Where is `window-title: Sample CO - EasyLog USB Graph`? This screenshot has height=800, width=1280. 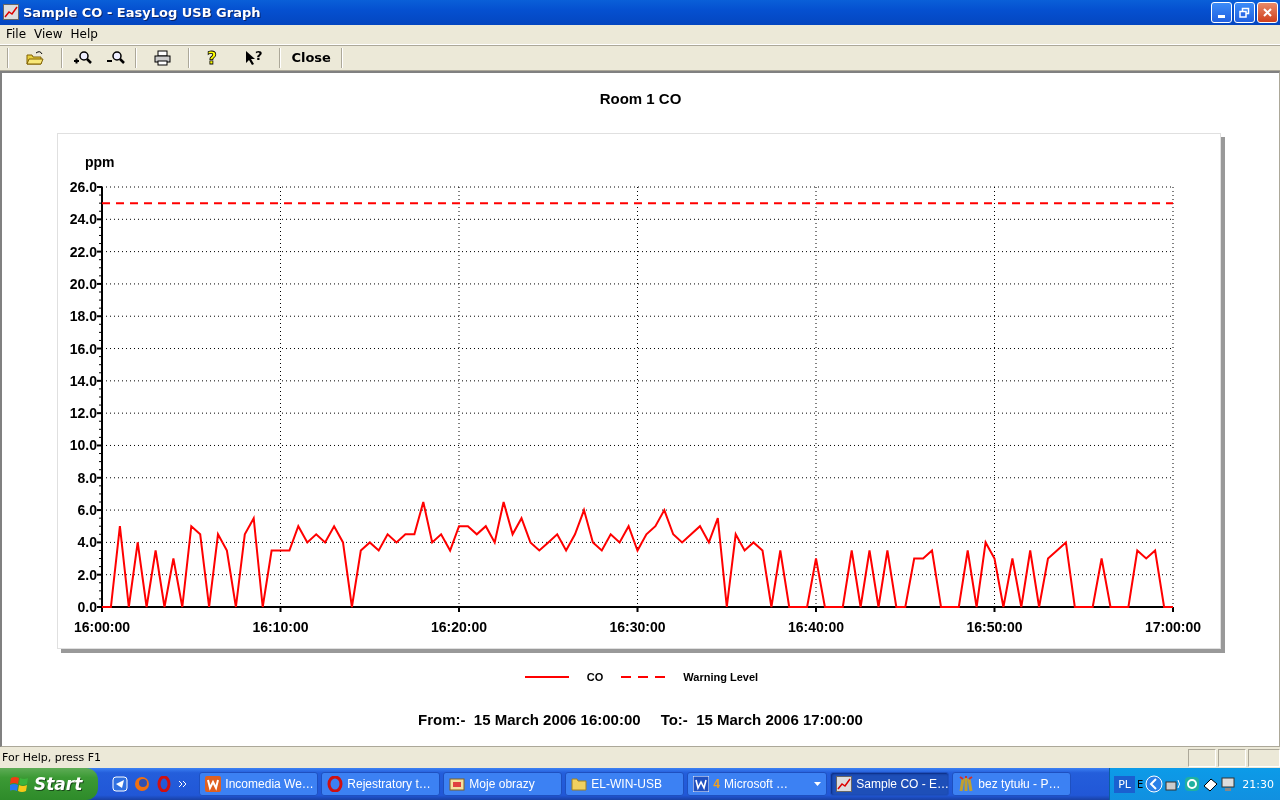 window-title: Sample CO - EasyLog USB Graph is located at coordinates (142, 12).